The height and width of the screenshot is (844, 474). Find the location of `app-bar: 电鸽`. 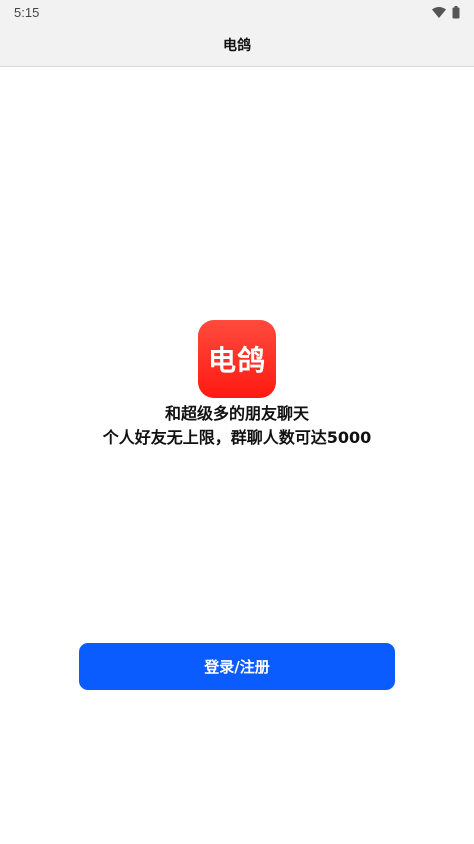

app-bar: 电鸽 is located at coordinates (237, 45).